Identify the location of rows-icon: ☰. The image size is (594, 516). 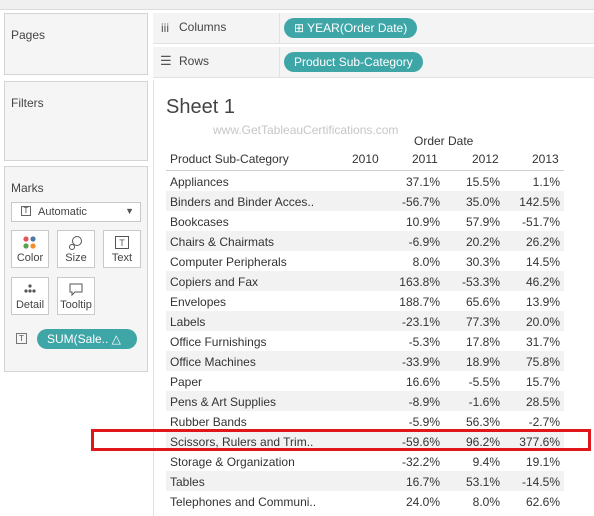
(166, 60).